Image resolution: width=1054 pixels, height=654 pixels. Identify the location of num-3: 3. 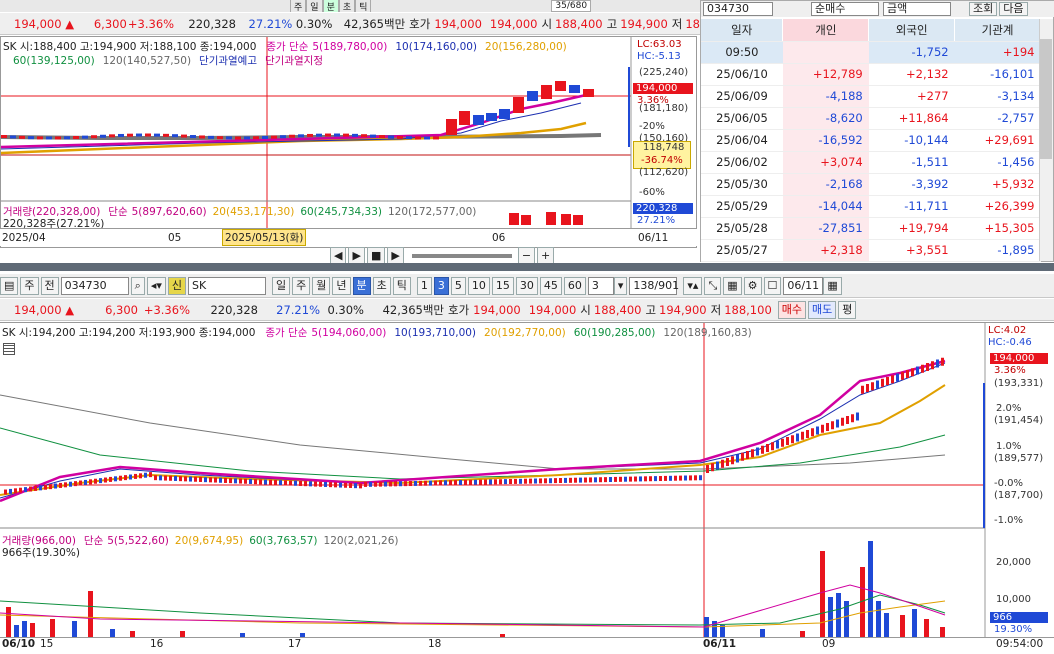
(441, 285).